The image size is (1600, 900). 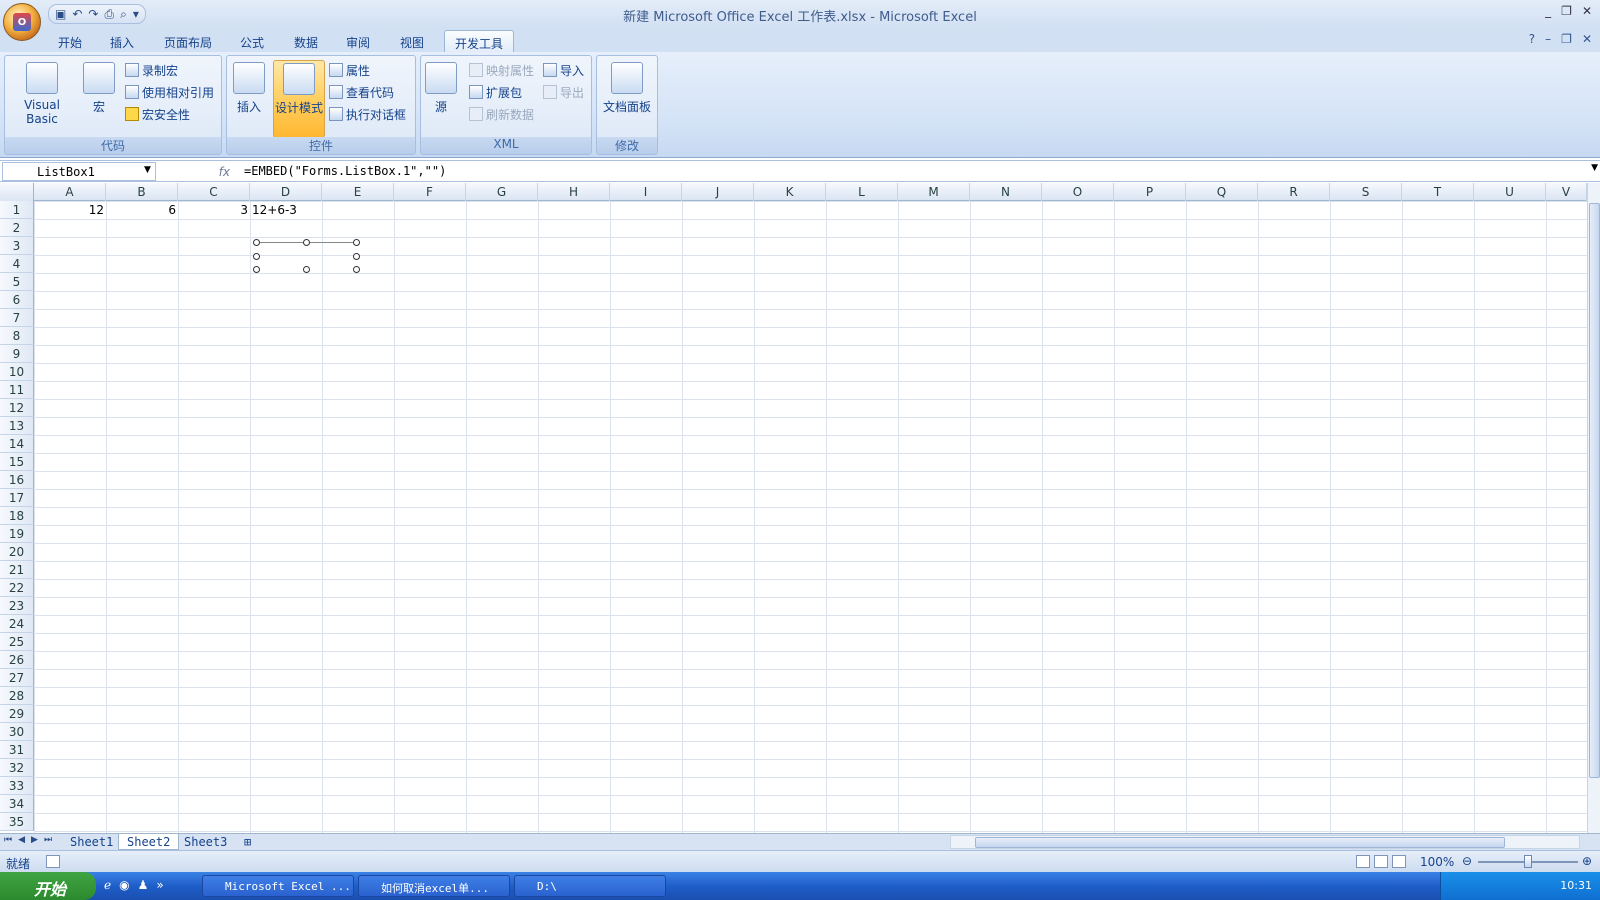 What do you see at coordinates (17, 300) in the screenshot?
I see `row-header: 6` at bounding box center [17, 300].